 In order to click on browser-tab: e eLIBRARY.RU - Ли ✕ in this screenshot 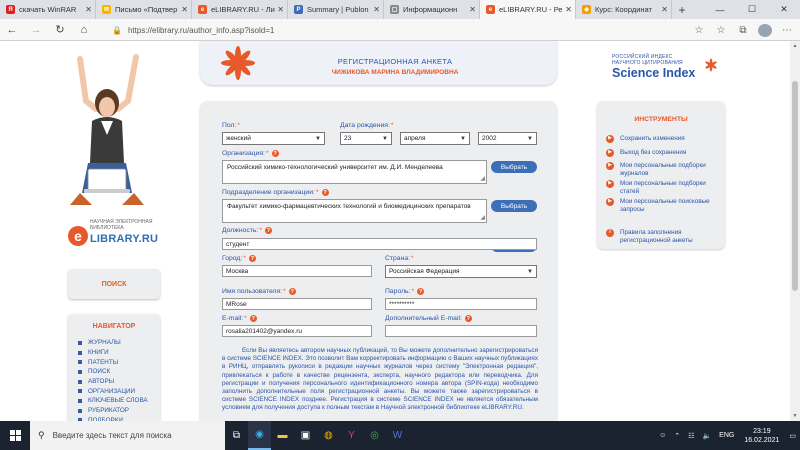, I will do `click(240, 9)`.